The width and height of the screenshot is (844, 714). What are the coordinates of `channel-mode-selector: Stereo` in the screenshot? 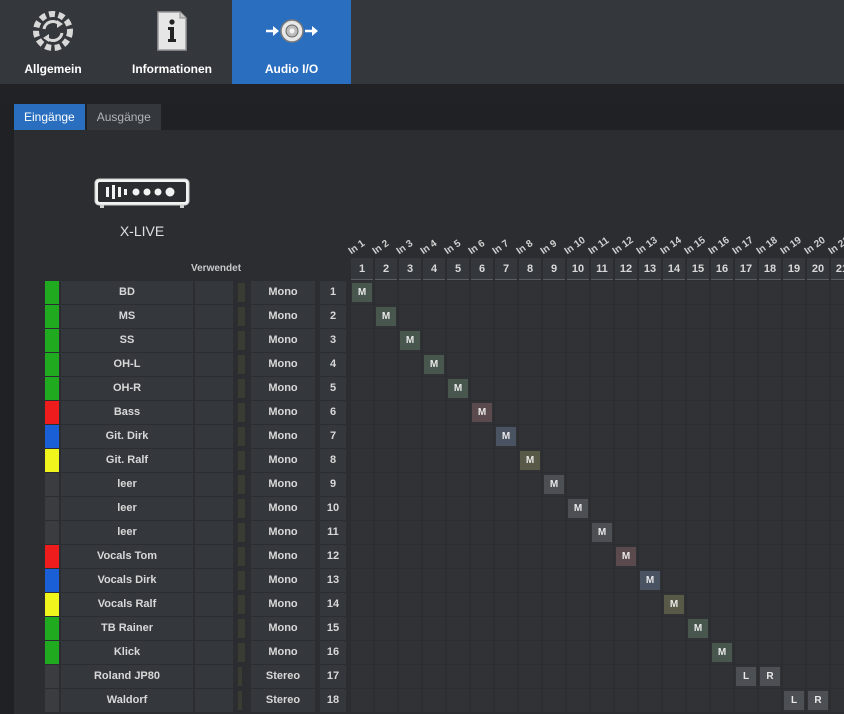 It's located at (283, 700).